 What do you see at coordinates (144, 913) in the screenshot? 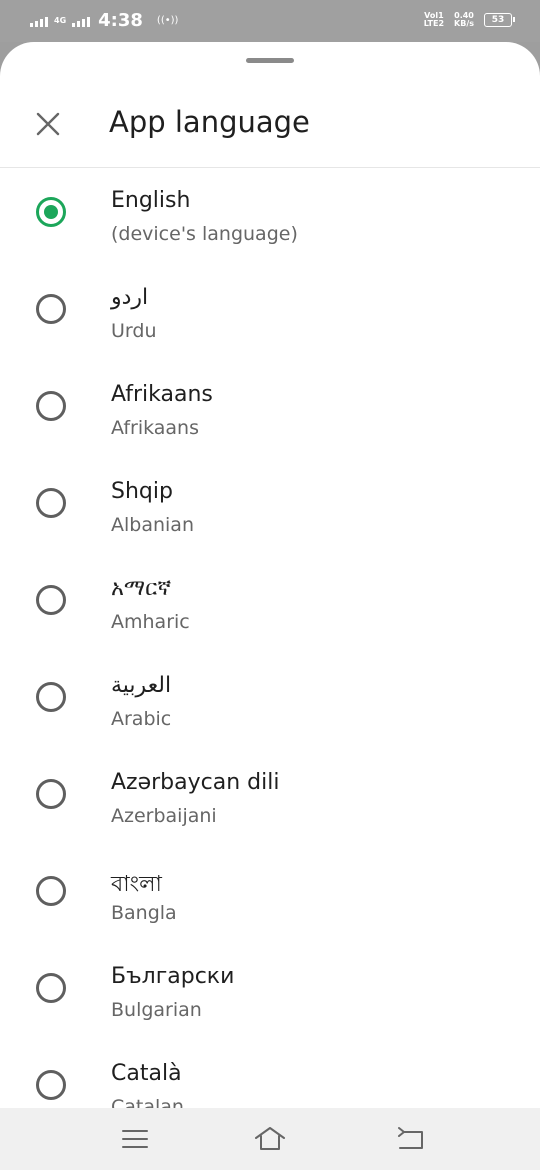
I see `language-english-name: Bangla` at bounding box center [144, 913].